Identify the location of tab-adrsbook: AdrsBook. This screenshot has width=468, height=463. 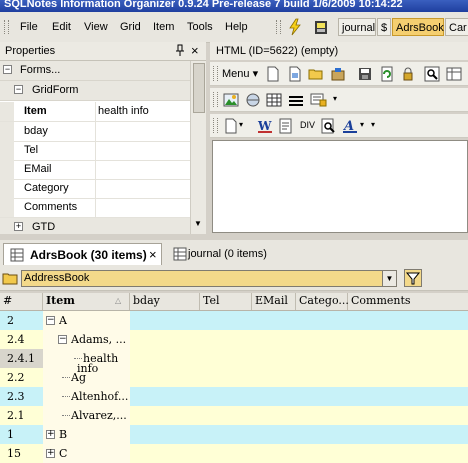
(418, 27).